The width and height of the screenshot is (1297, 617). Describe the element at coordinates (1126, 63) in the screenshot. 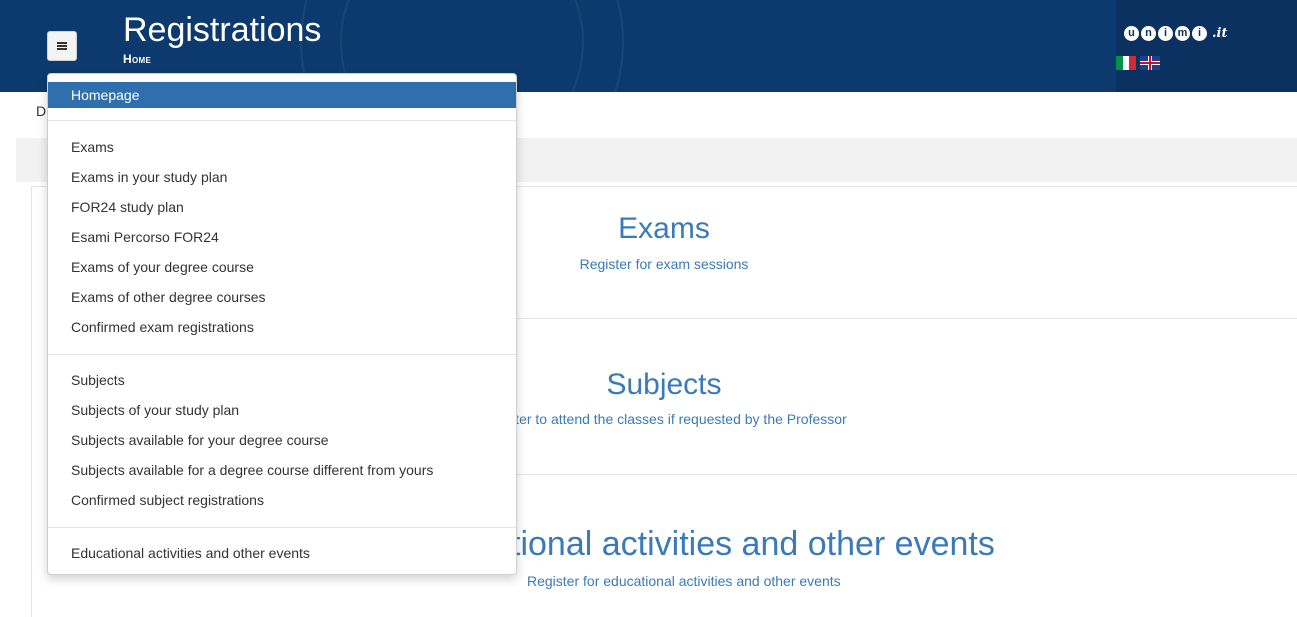

I see `italian-flag-icon` at that location.